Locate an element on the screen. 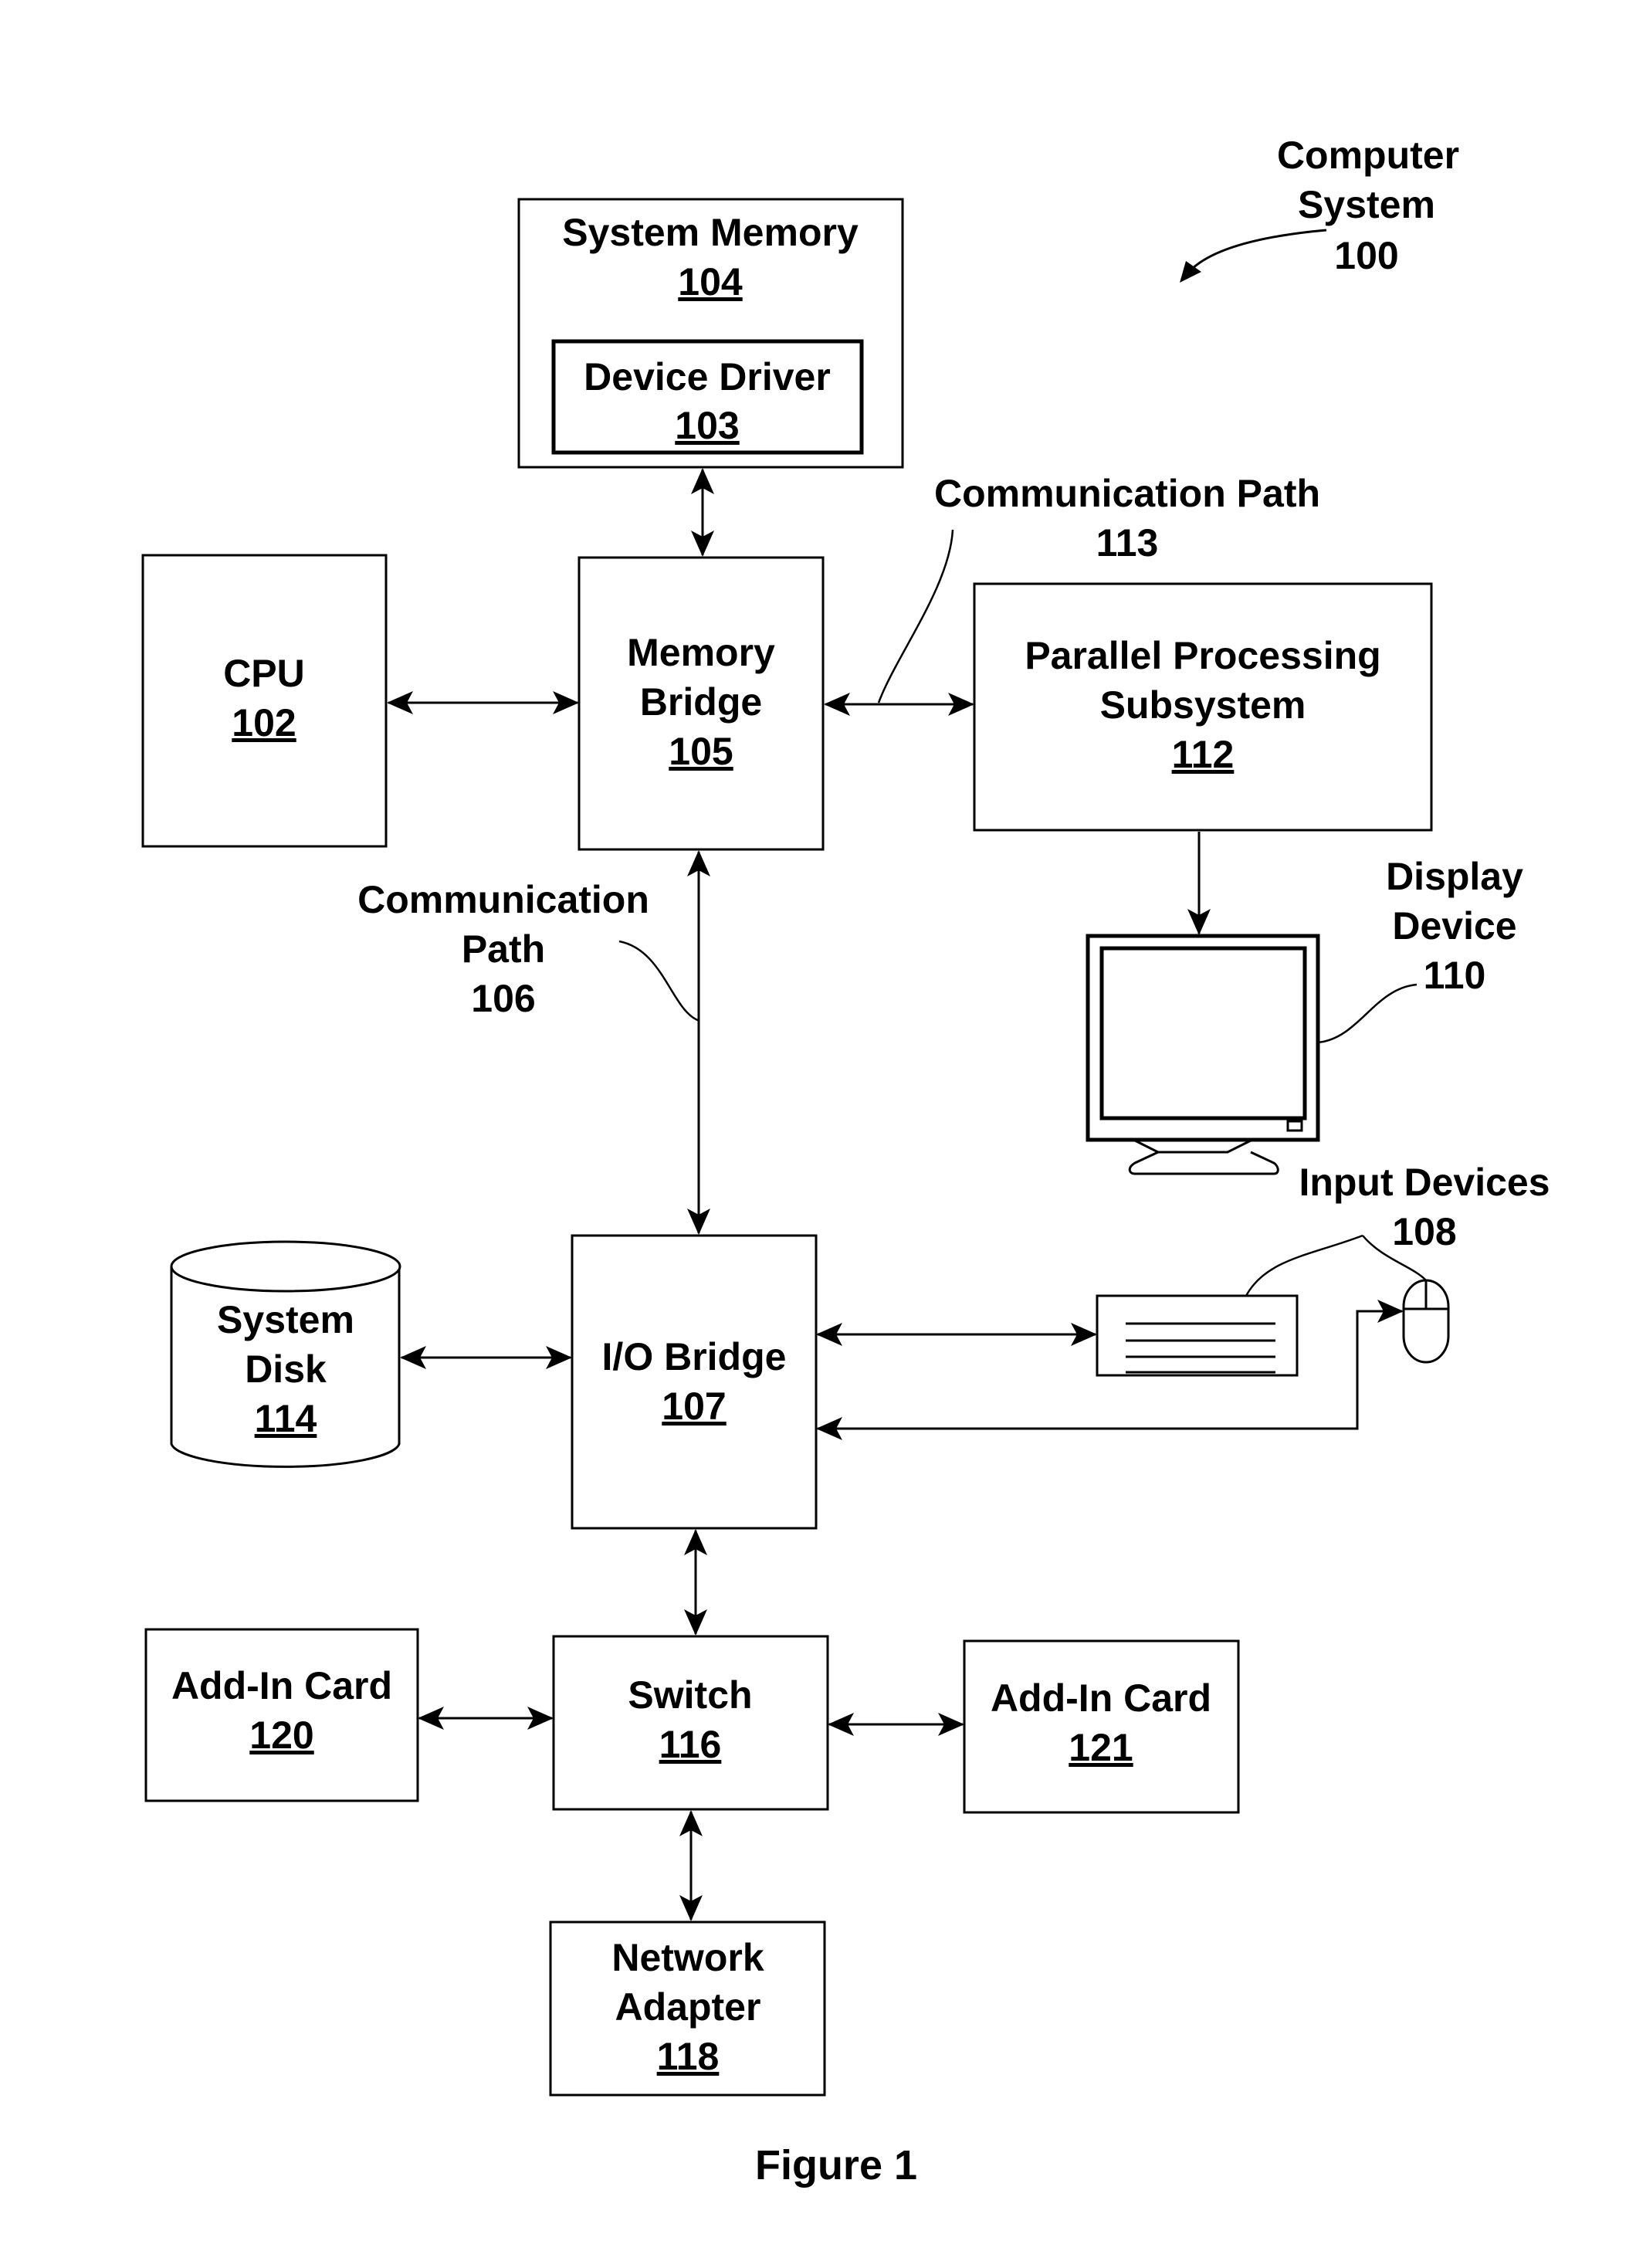 The height and width of the screenshot is (2268, 1636). io-bridge-ref: 107 is located at coordinates (694, 1406).